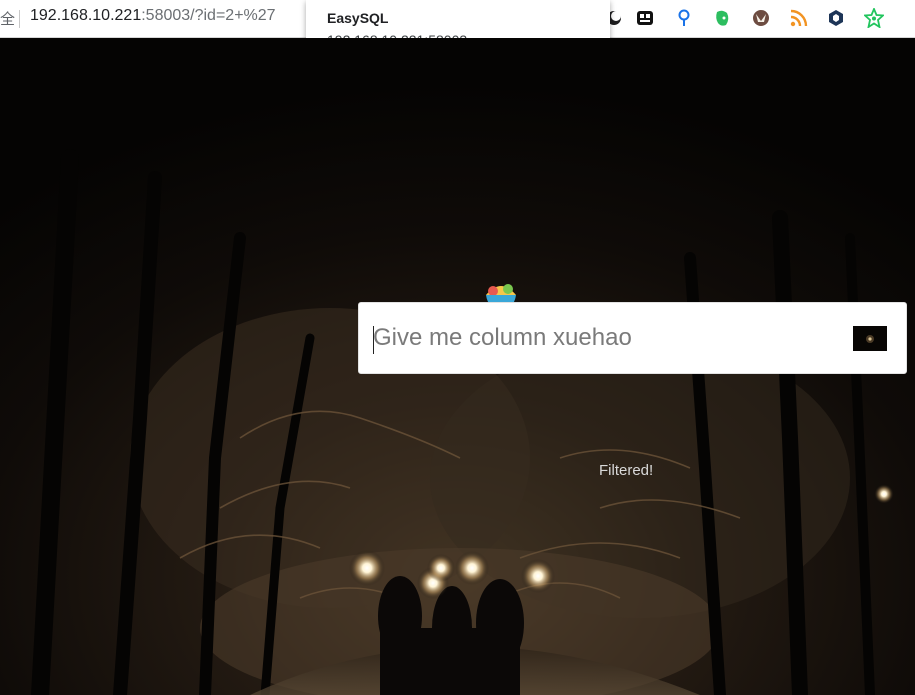  I want to click on text-caret, so click(373, 340).